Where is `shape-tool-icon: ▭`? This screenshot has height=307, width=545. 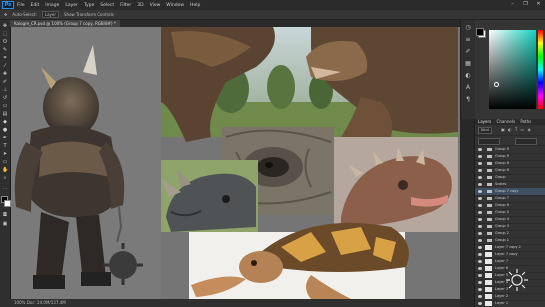
shape-tool-icon: ▭ is located at coordinates (5, 162).